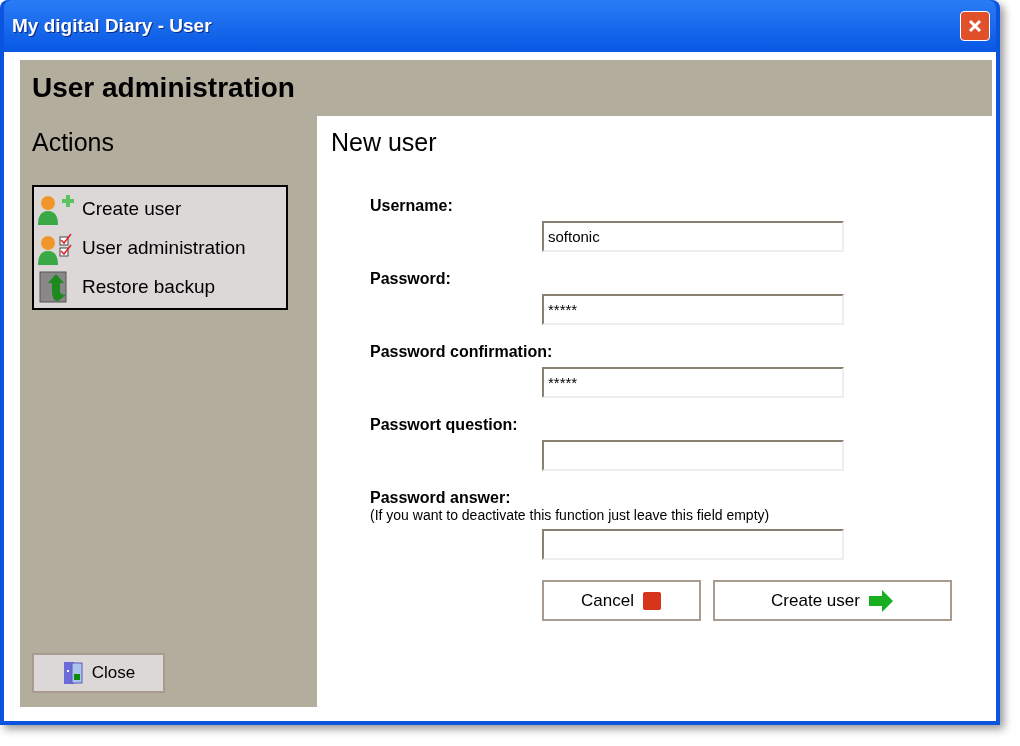 The height and width of the screenshot is (746, 1020). Describe the element at coordinates (72, 673) in the screenshot. I see `door-icon` at that location.